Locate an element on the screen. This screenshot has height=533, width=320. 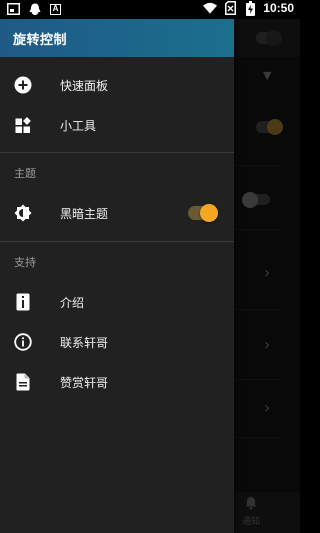
menu-item-label: 黑暗主题 is located at coordinates (84, 213).